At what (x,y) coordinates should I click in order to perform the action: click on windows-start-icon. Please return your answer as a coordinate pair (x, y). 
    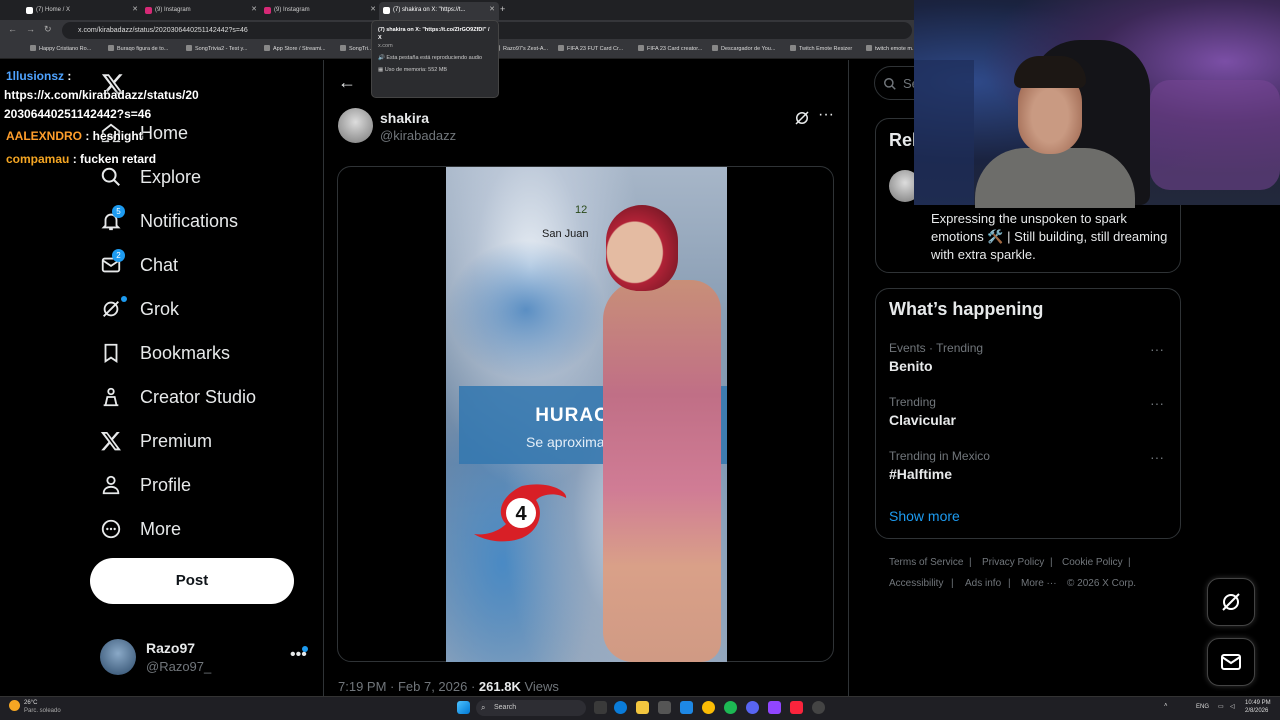
    Looking at the image, I should click on (463, 707).